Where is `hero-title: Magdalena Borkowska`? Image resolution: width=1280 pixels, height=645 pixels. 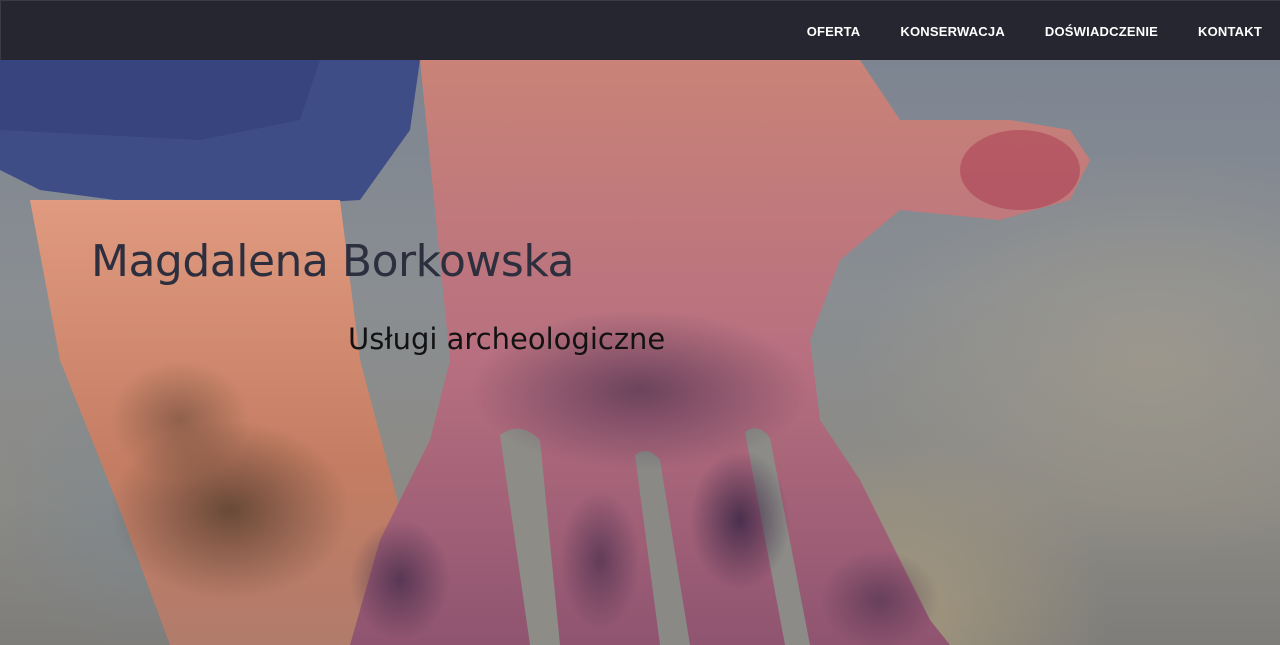 hero-title: Magdalena Borkowska is located at coordinates (333, 261).